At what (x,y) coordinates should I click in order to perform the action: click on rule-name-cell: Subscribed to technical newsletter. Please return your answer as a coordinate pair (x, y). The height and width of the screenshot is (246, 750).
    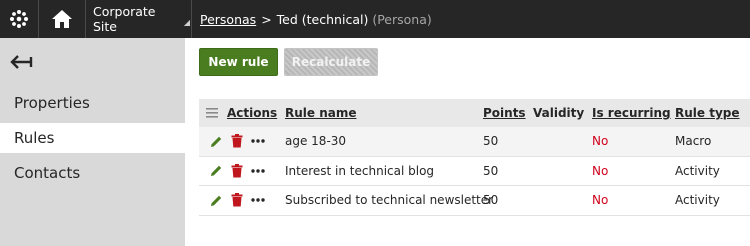
    Looking at the image, I should click on (389, 200).